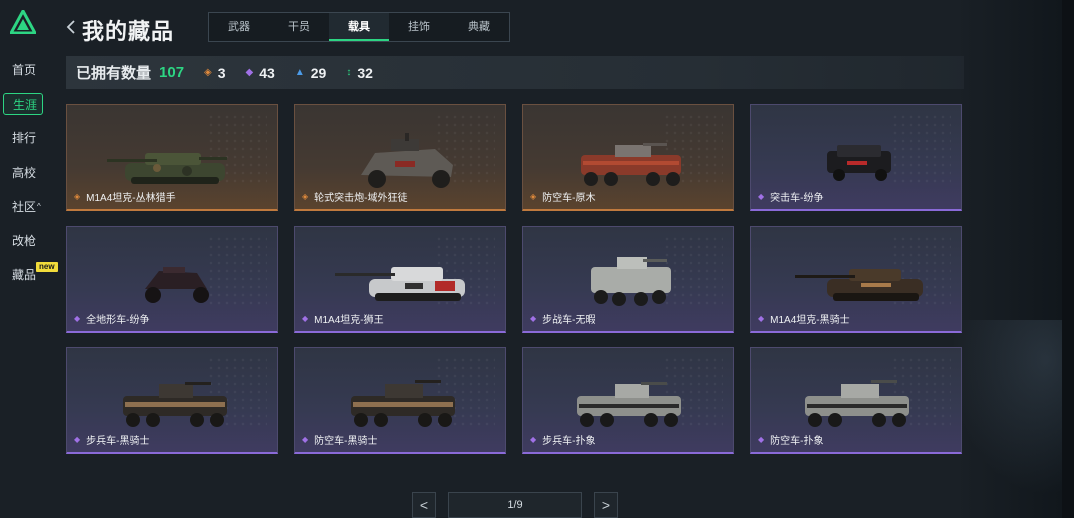 The width and height of the screenshot is (1074, 518). I want to click on sidebar-item-community: 社区^, so click(23, 207).